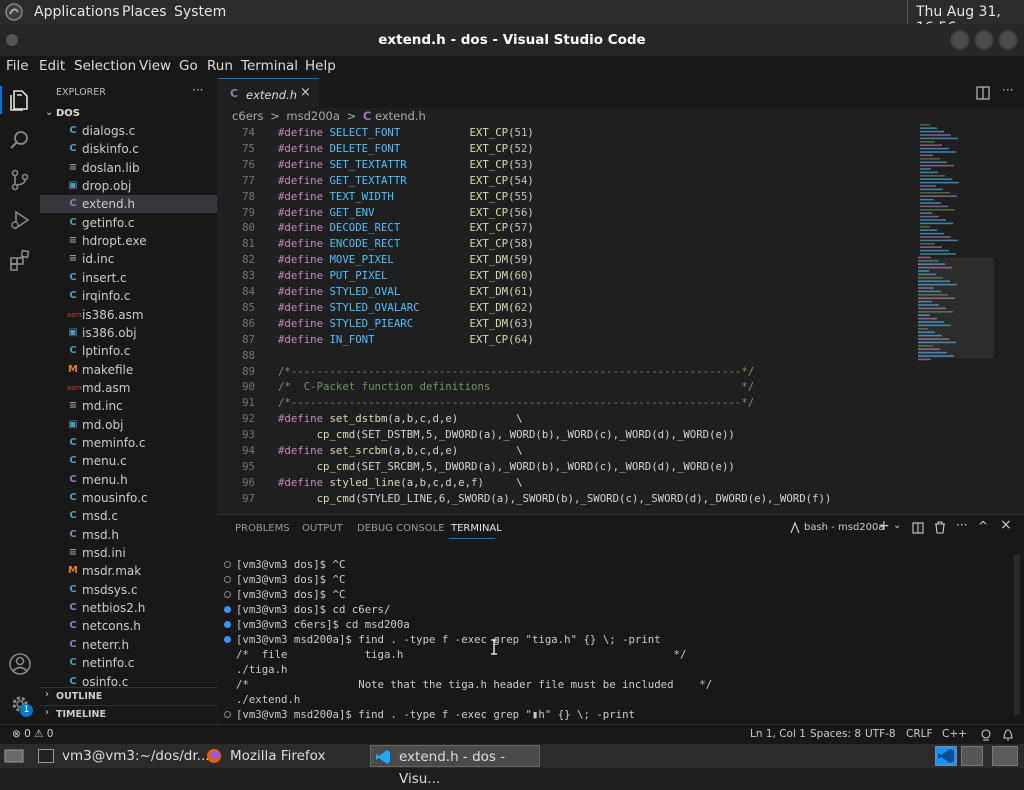 This screenshot has width=1024, height=790. I want to click on file-item: Cnetinfo.c, so click(128, 663).